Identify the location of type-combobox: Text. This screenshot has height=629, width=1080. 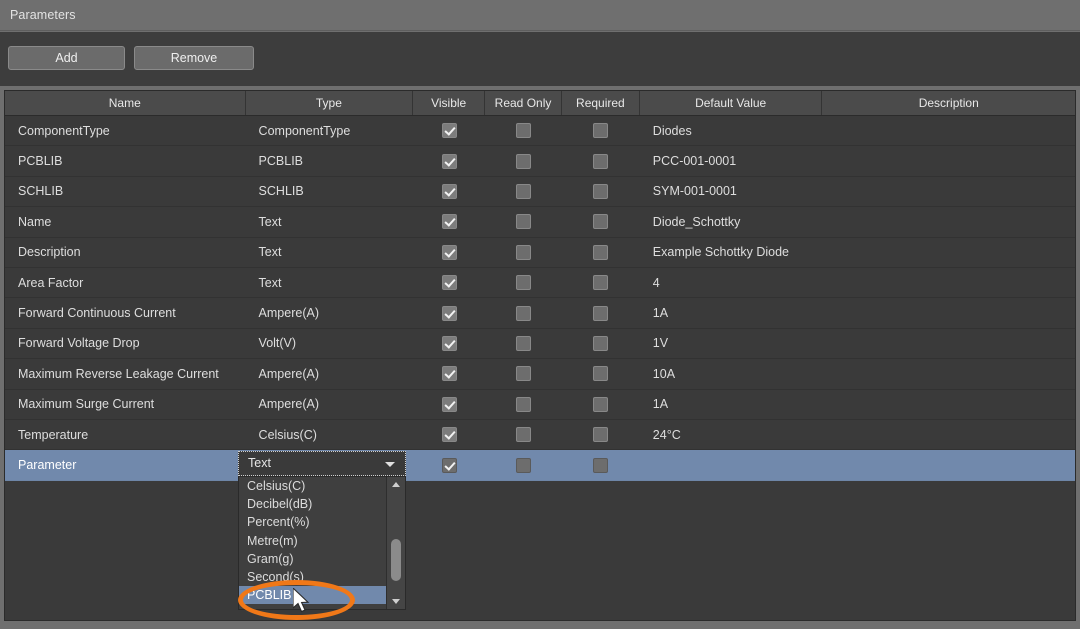
(322, 463).